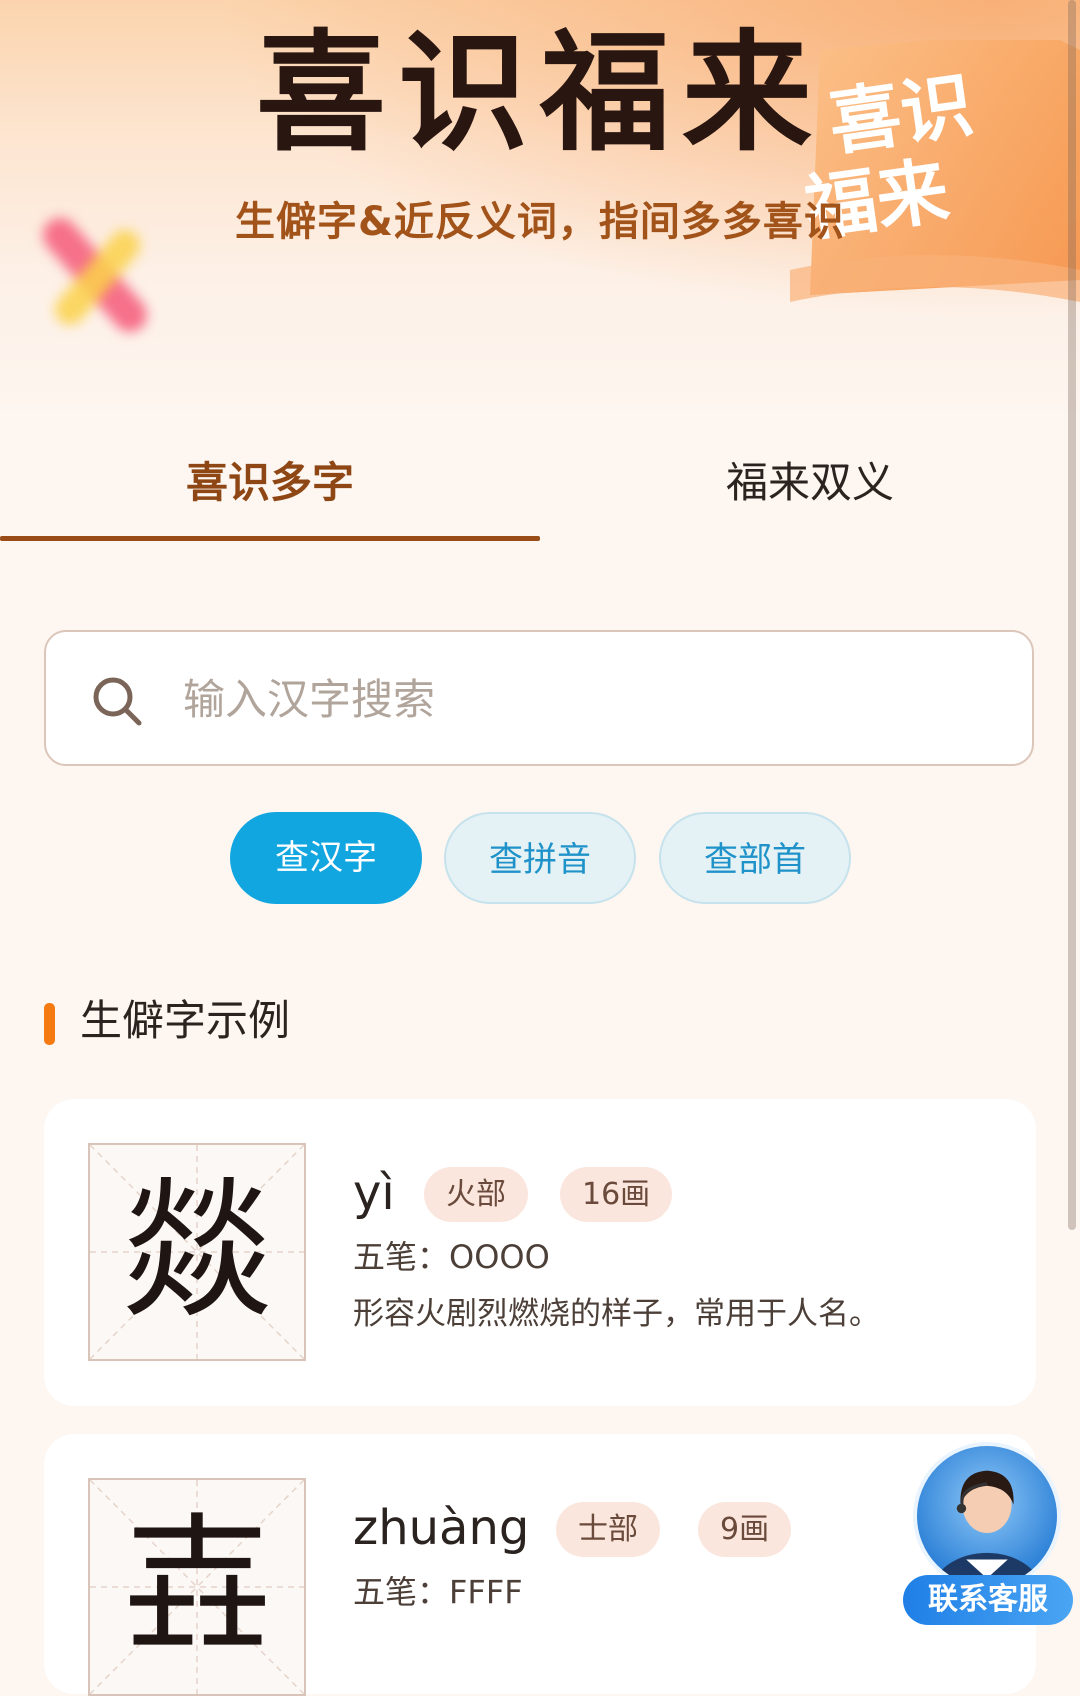 This screenshot has width=1080, height=1696. What do you see at coordinates (616, 1194) in the screenshot?
I see `strokes-tag: 16画` at bounding box center [616, 1194].